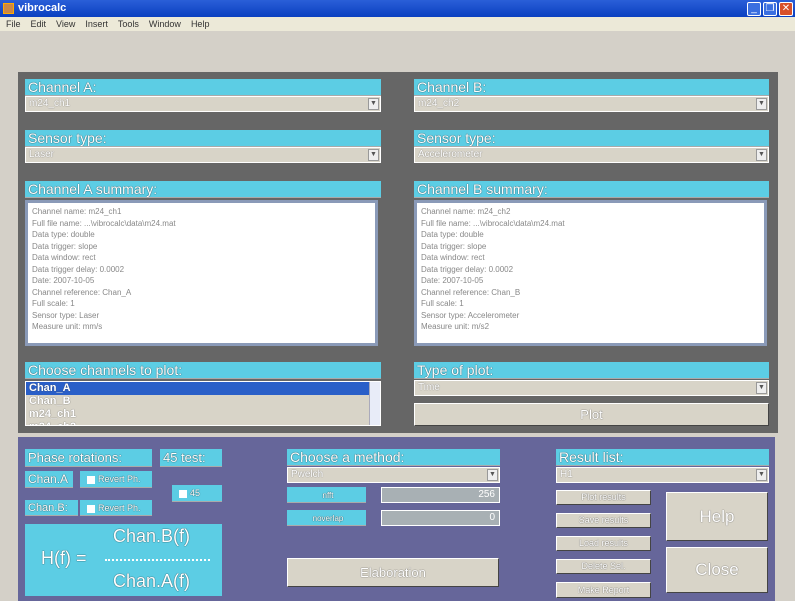  What do you see at coordinates (200, 24) in the screenshot?
I see `menu-help: Help` at bounding box center [200, 24].